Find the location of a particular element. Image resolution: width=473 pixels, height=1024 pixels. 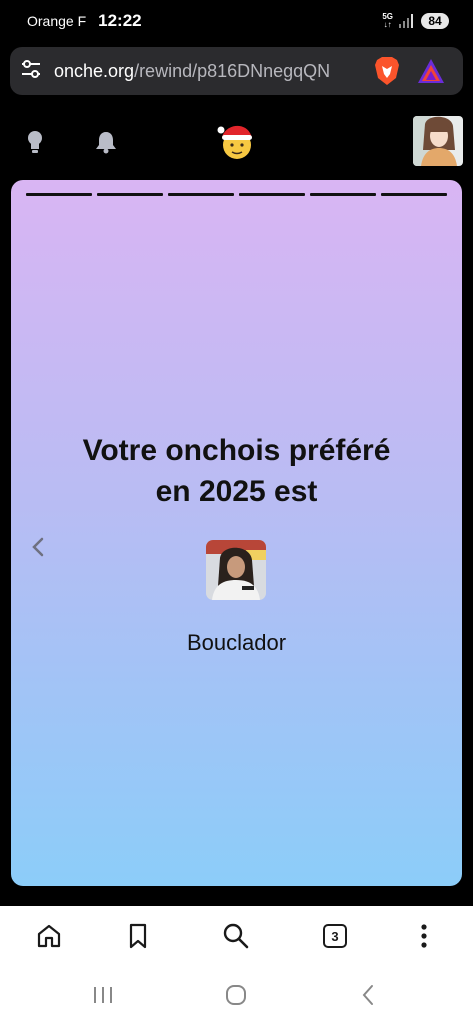

status-indicators: 5G ↓↑ 84 is located at coordinates (415, 21).